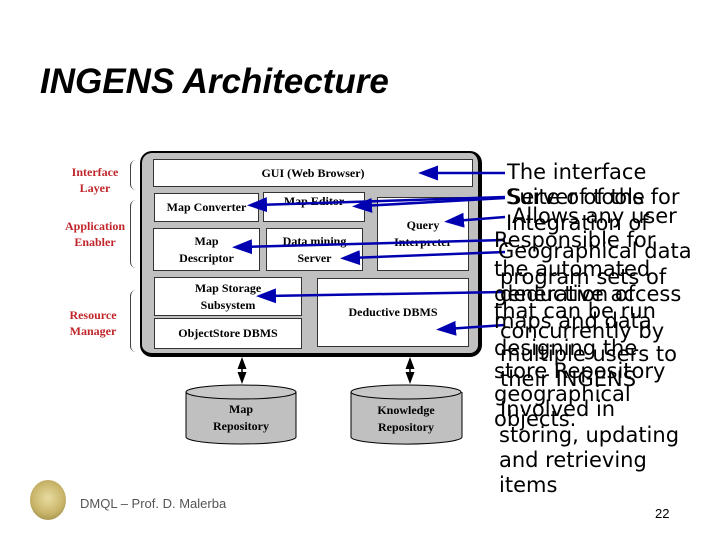 Image resolution: width=720 pixels, height=540 pixels. What do you see at coordinates (48, 500) in the screenshot?
I see `university-seal-logo` at bounding box center [48, 500].